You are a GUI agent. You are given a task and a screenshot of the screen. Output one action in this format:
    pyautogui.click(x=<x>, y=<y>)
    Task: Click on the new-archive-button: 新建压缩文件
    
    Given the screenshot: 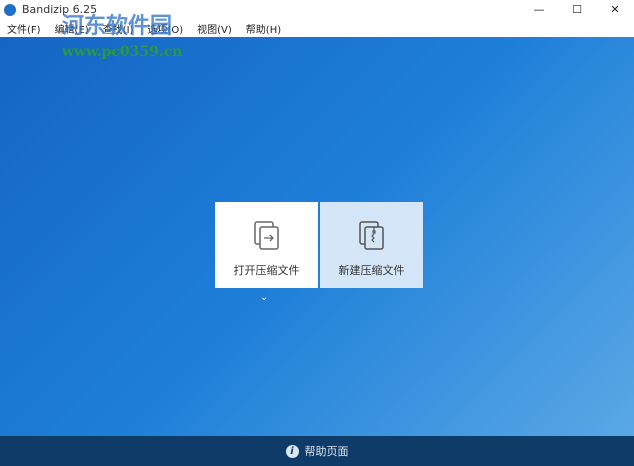 What is the action you would take?
    pyautogui.click(x=371, y=245)
    